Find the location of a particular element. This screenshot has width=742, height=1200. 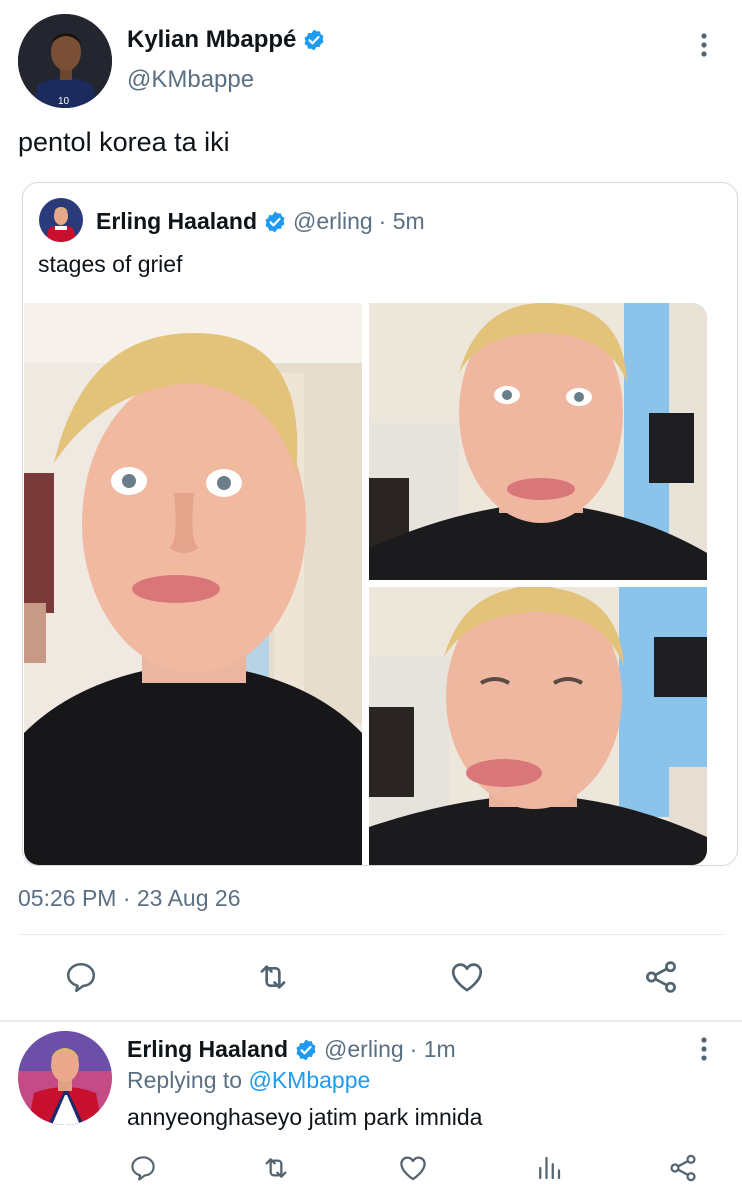

reply-like-button is located at coordinates (413, 1168).